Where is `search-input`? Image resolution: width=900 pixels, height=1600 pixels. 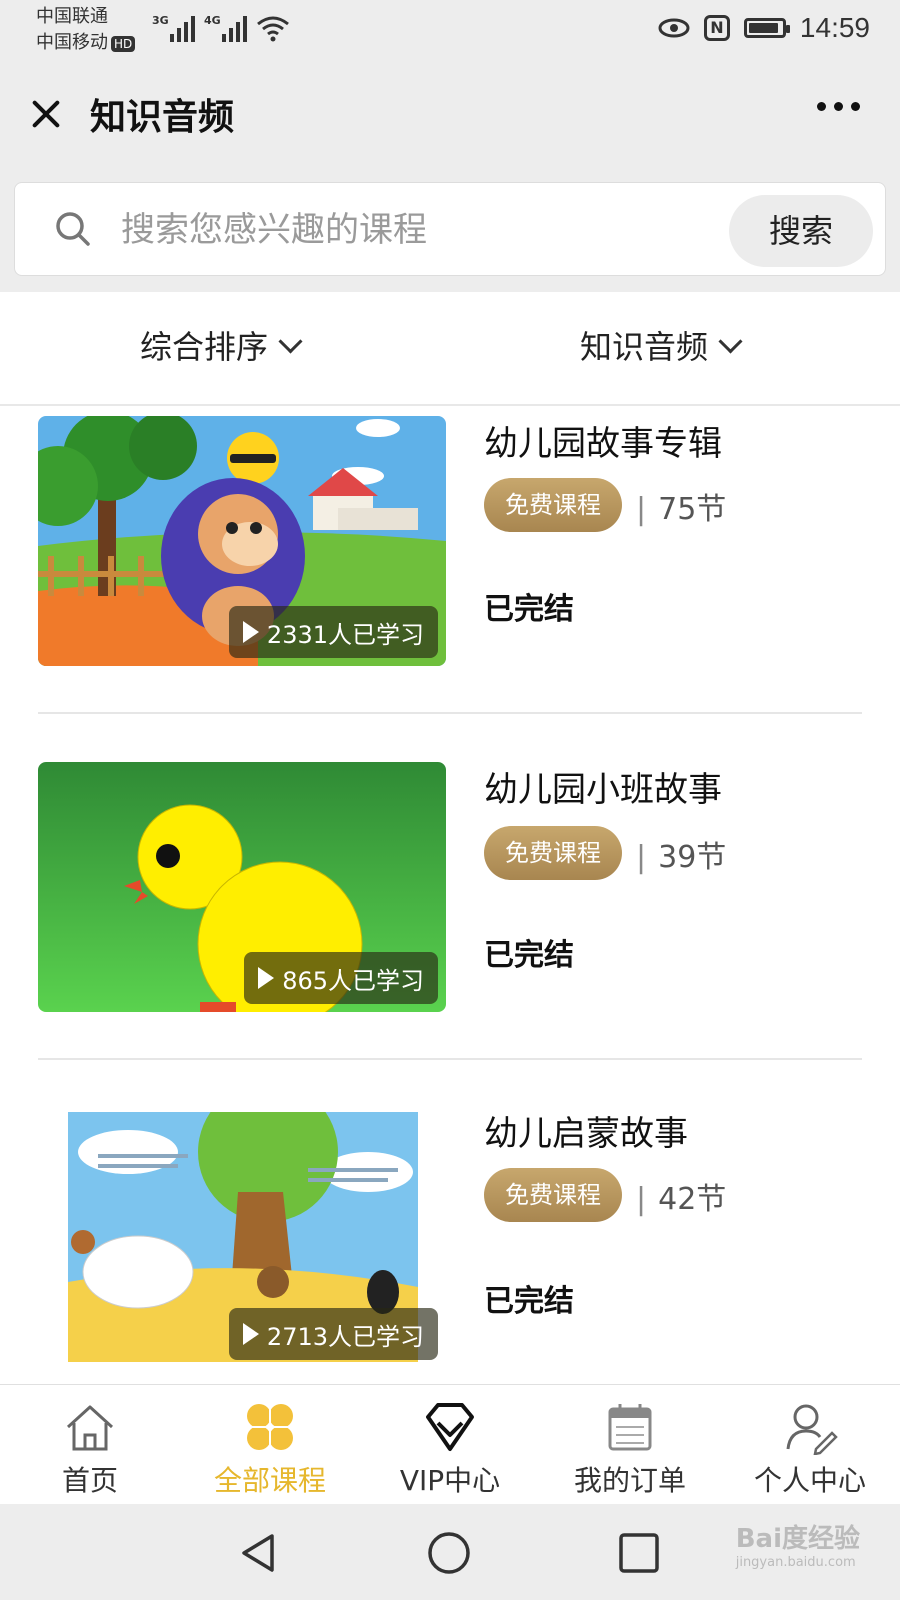
search-input is located at coordinates (416, 230).